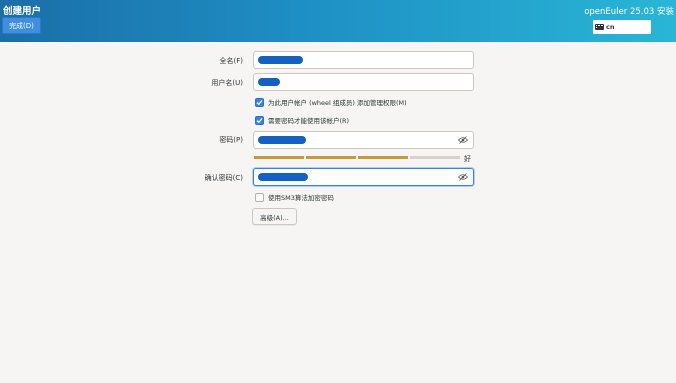 The image size is (676, 383). What do you see at coordinates (231, 61) in the screenshot?
I see `fullname-label: 全名(F)` at bounding box center [231, 61].